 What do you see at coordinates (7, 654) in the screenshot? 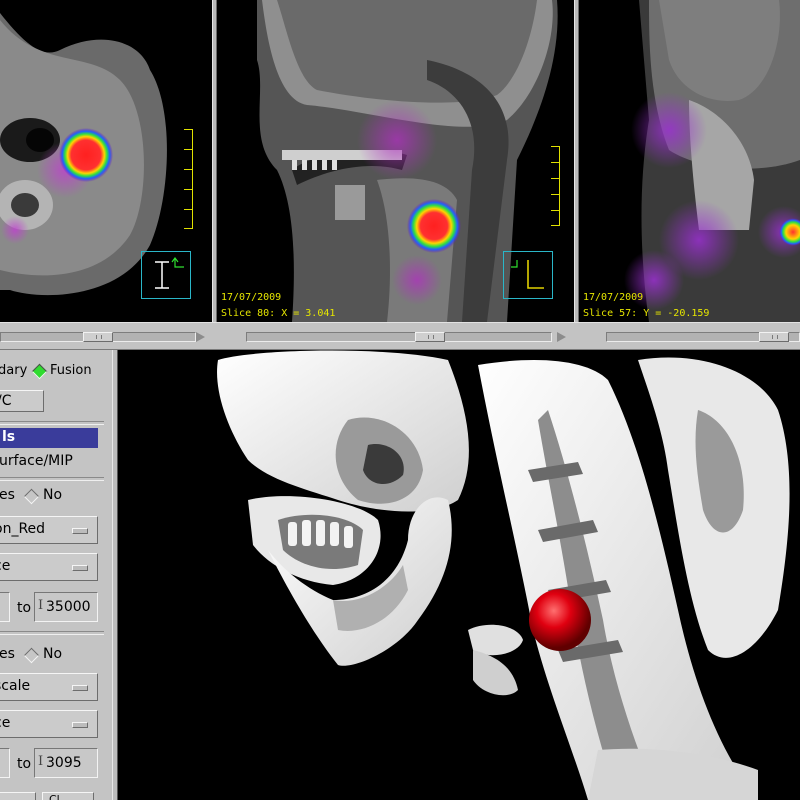
I see `toggle2-yes-label: es` at bounding box center [7, 654].